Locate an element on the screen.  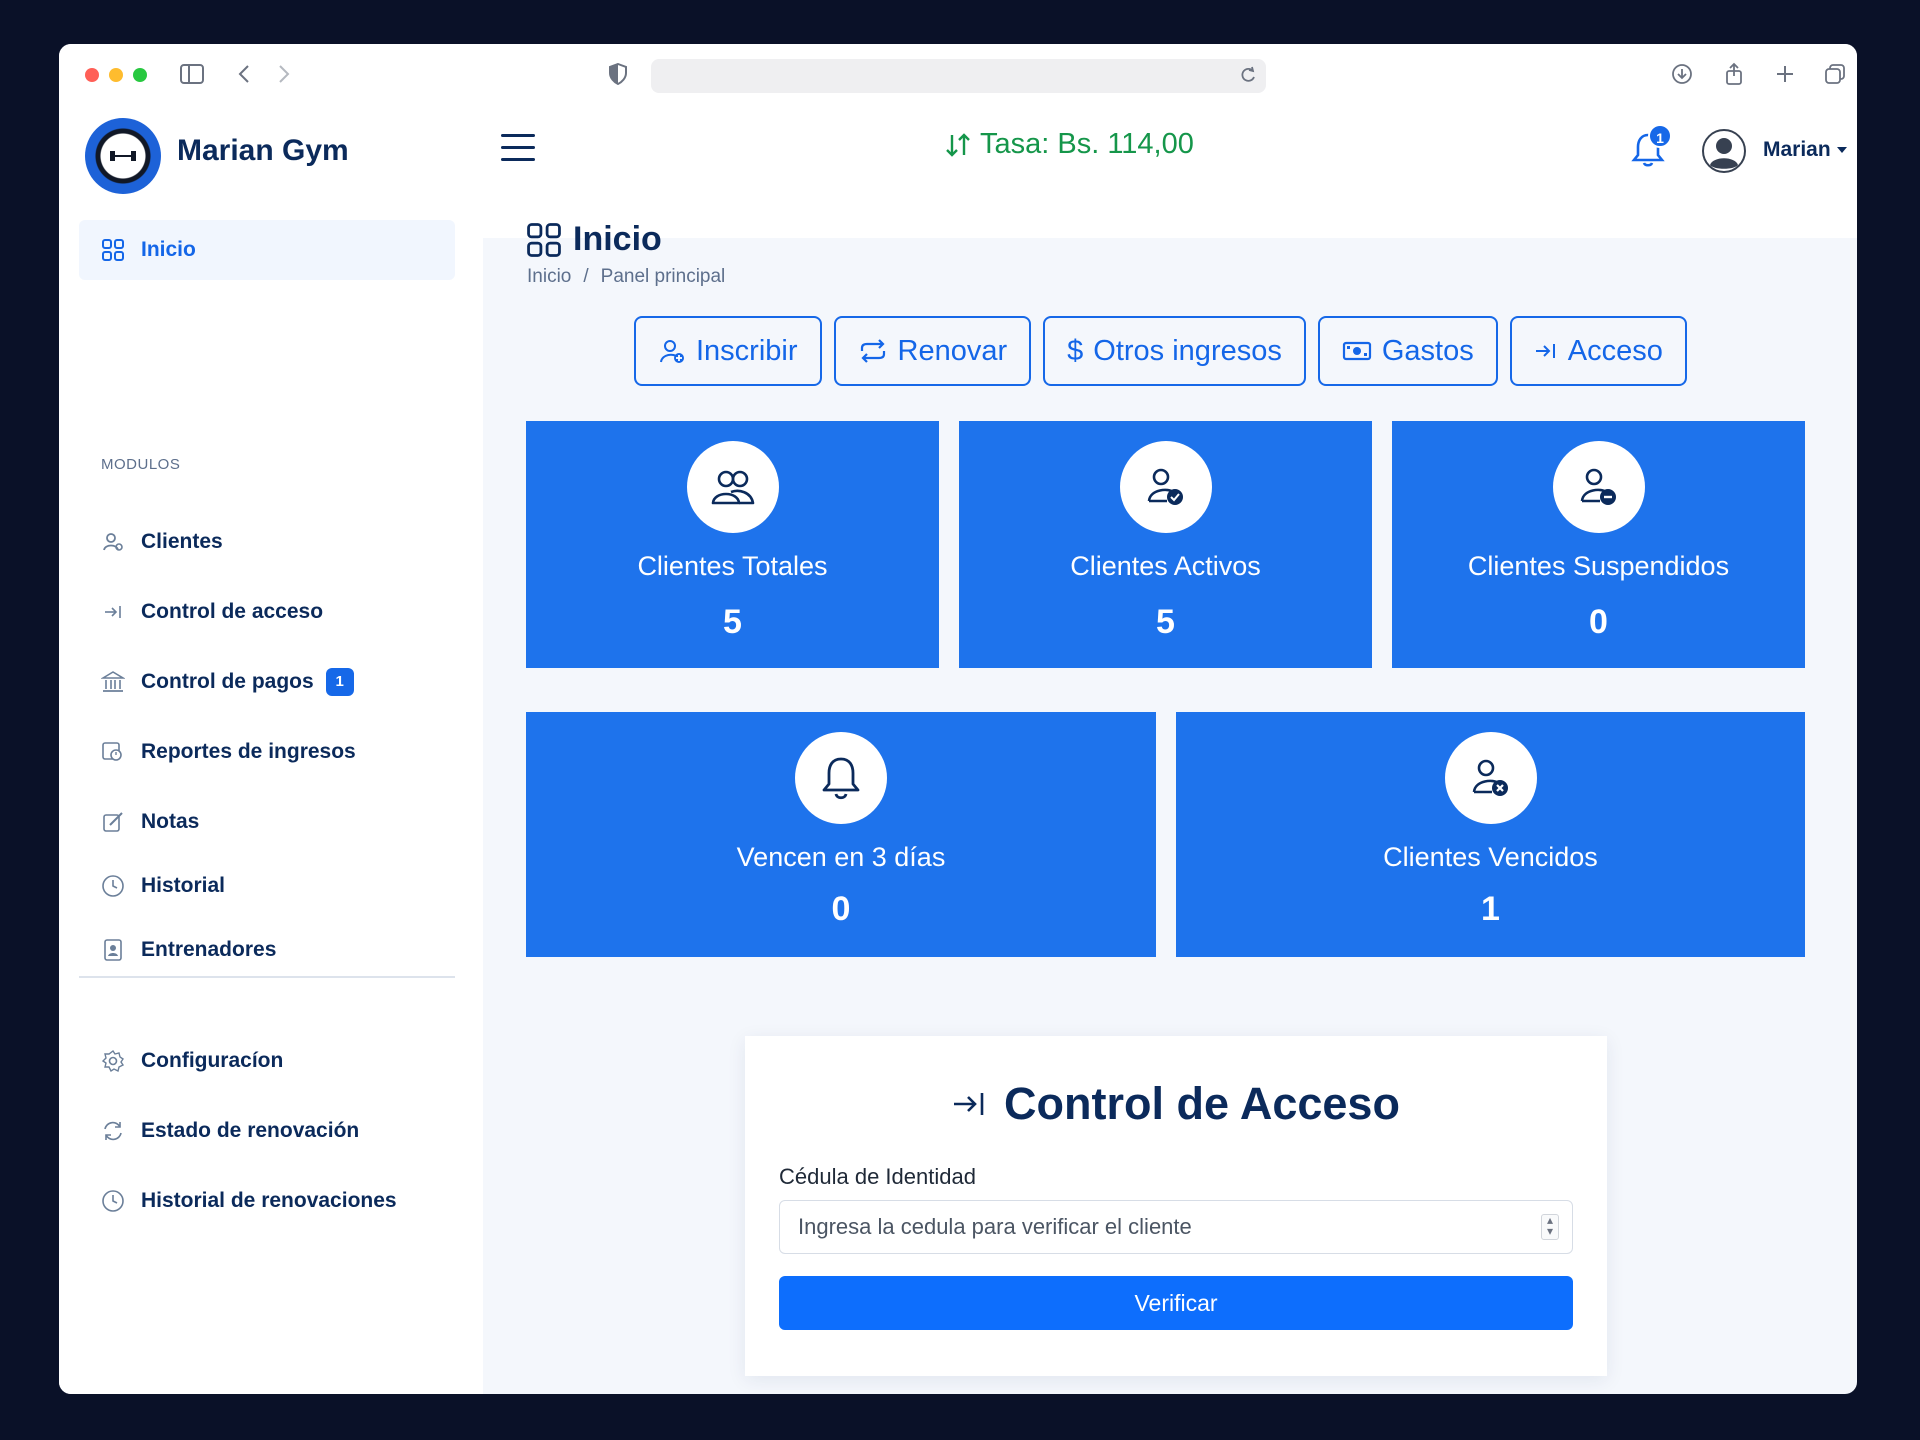
refresh-icon is located at coordinates (113, 1131).